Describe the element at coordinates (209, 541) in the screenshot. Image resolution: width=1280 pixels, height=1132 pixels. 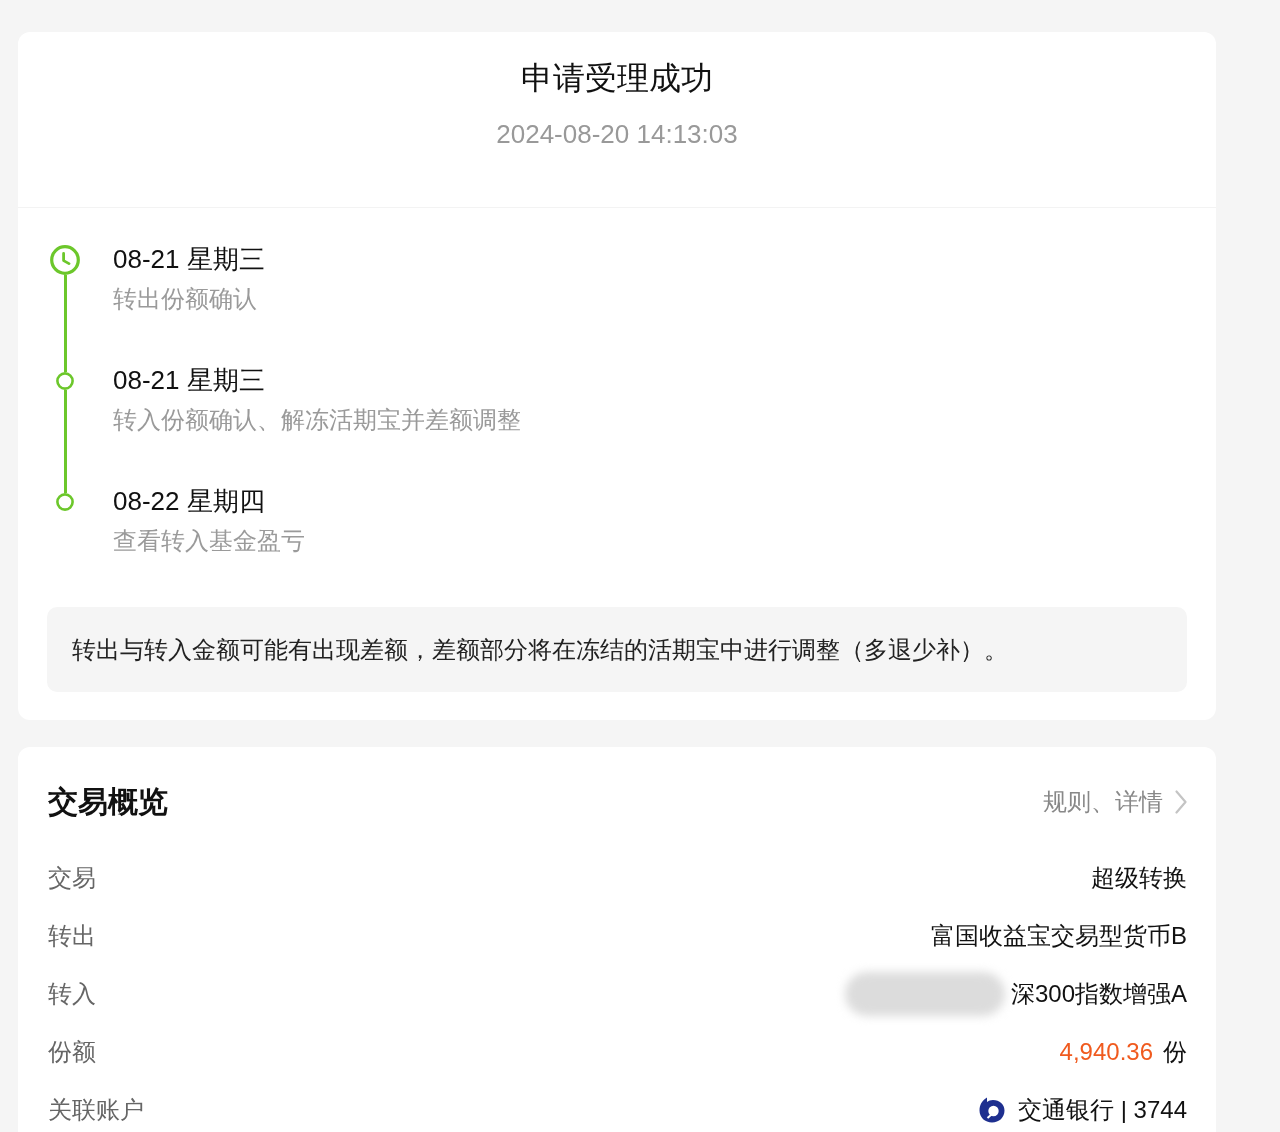
I see `step-description: 查看转入基金盈亏` at that location.